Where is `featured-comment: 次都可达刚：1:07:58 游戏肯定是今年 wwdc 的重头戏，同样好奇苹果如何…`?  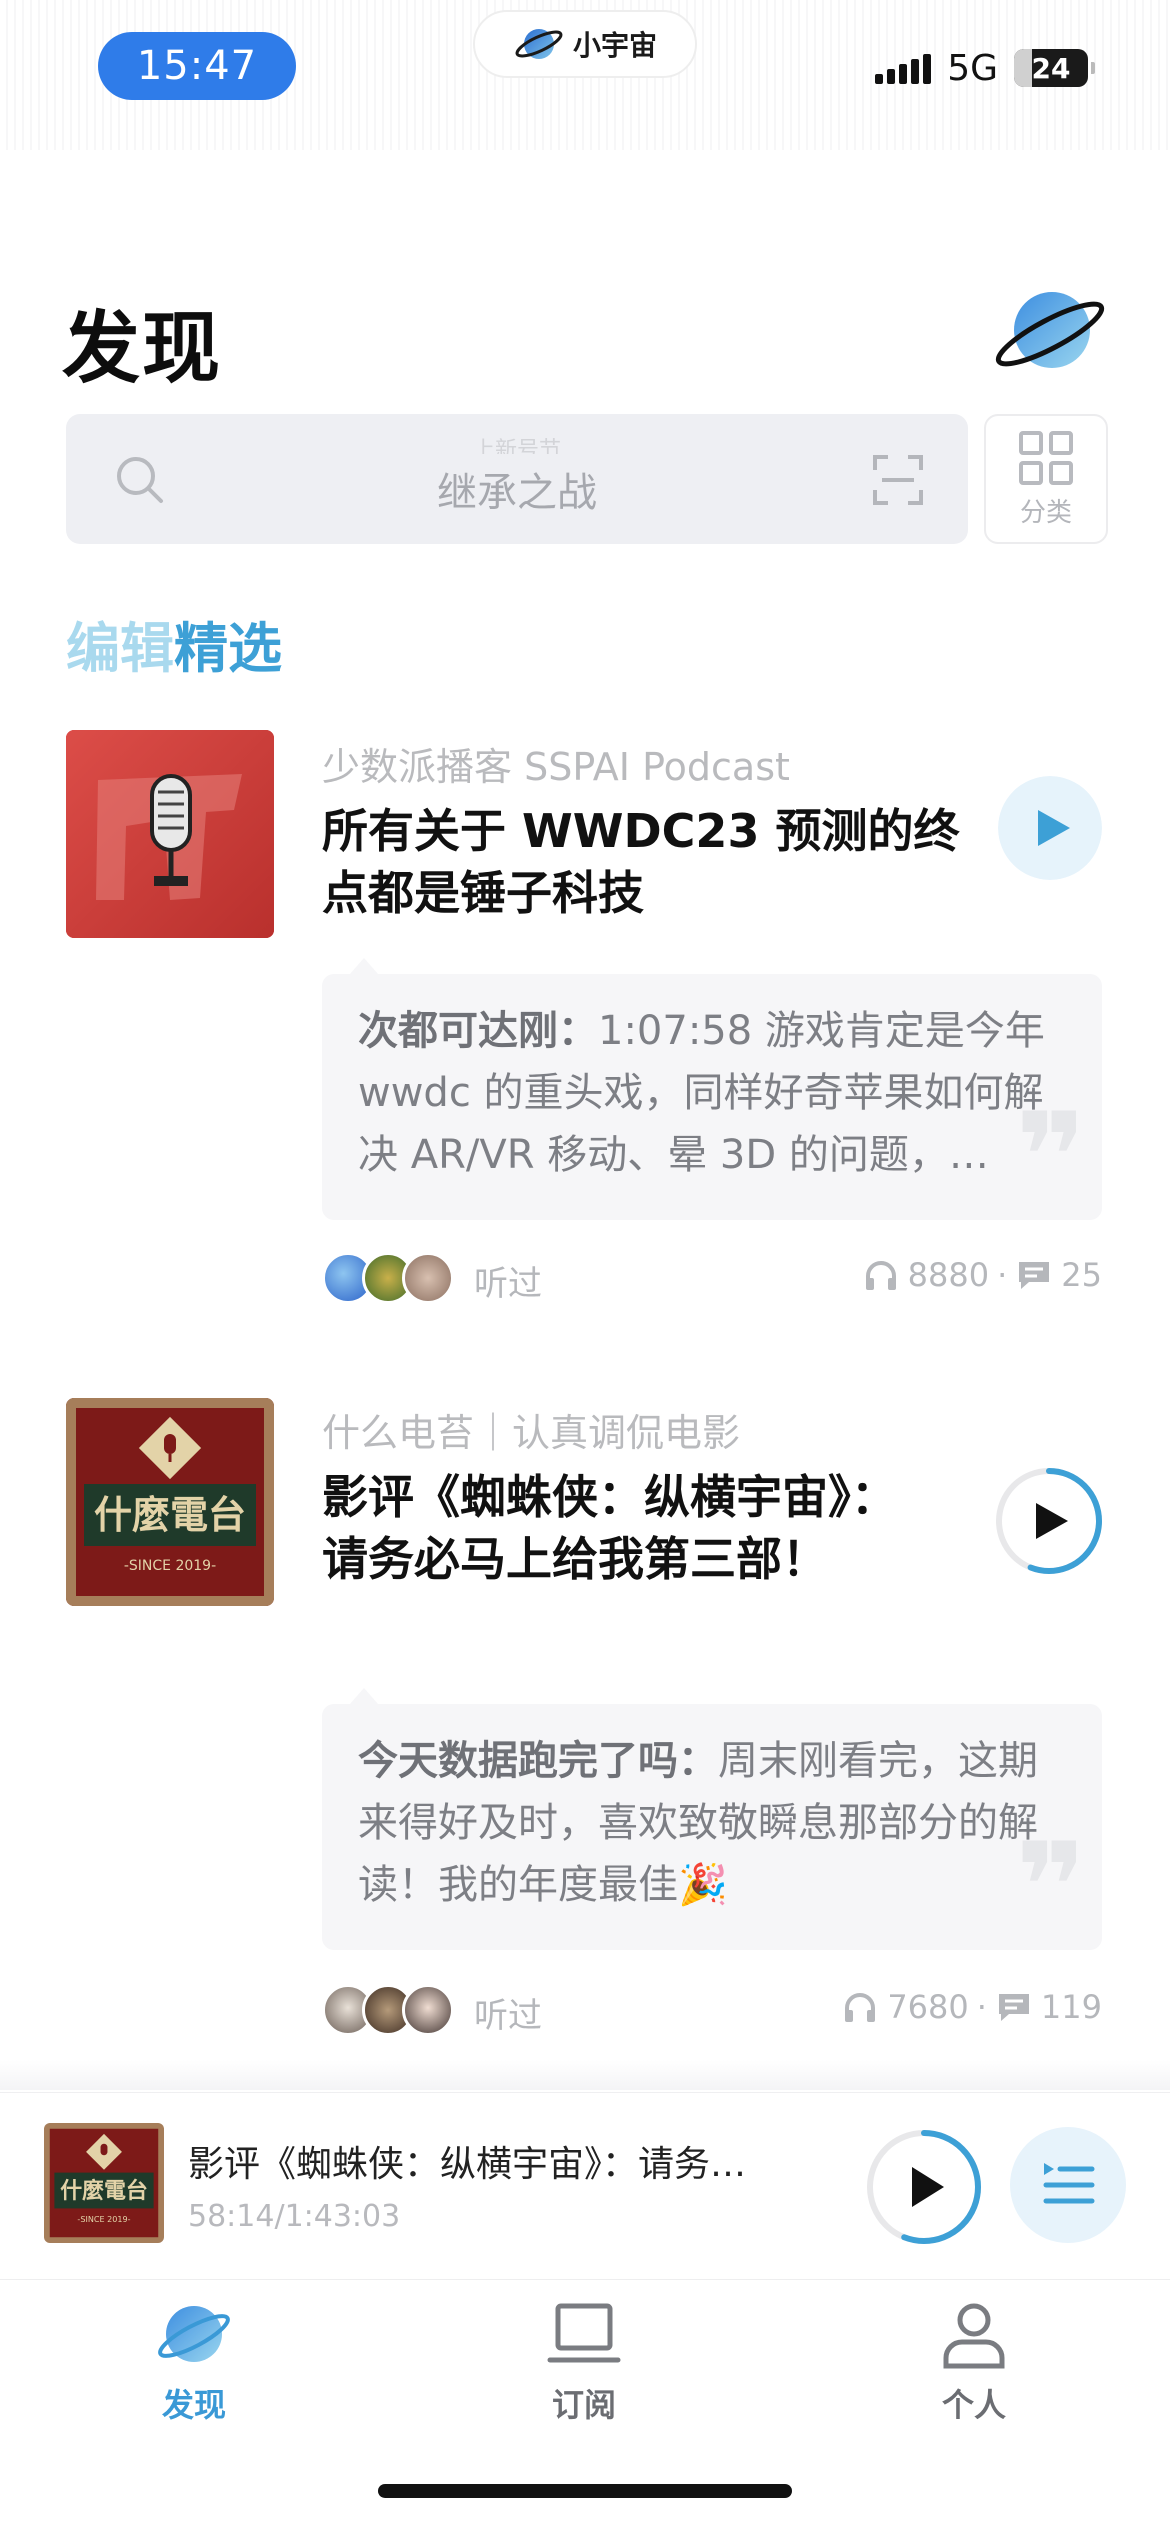 featured-comment: 次都可达刚：1:07:58 游戏肯定是今年 wwdc 的重头戏，同样好奇苹果如何… is located at coordinates (712, 1097).